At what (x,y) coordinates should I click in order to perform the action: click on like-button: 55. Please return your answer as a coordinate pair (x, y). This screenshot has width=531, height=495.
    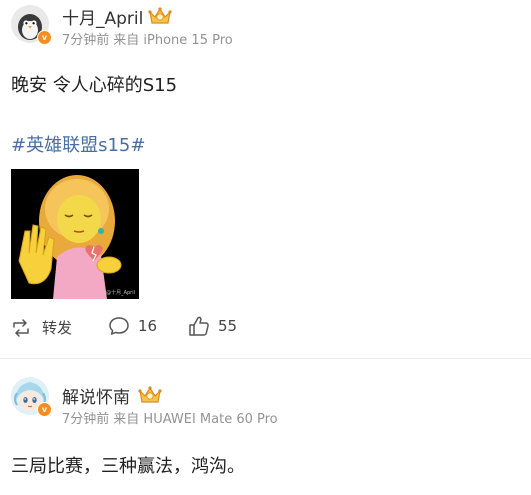
    Looking at the image, I should click on (212, 326).